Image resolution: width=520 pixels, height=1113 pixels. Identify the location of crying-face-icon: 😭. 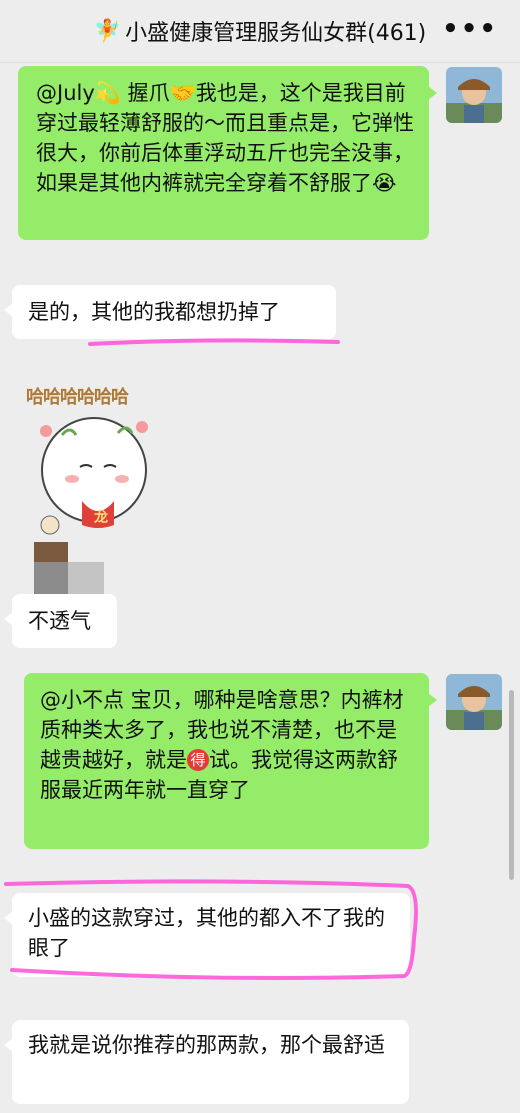
(384, 183).